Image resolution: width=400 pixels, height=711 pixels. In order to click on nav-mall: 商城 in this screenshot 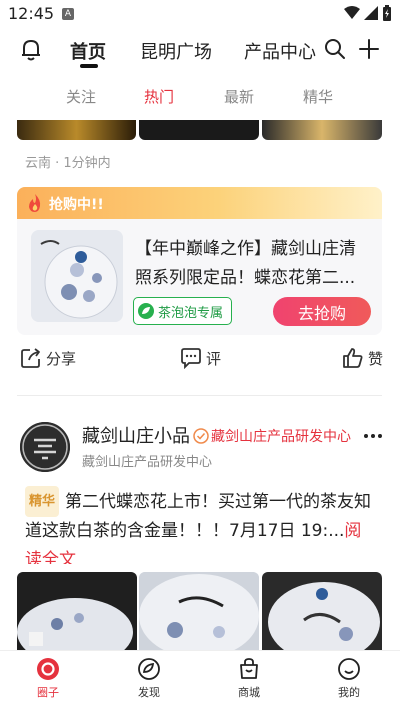, I will do `click(249, 678)`.